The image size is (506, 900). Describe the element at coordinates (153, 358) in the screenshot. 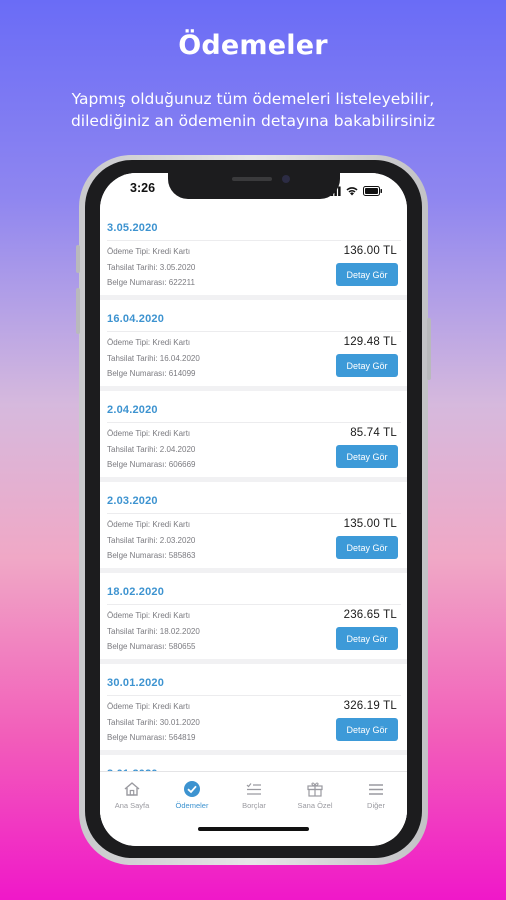

I see `collection-date: Tahsilat Tarihi: 16.04.2020` at that location.